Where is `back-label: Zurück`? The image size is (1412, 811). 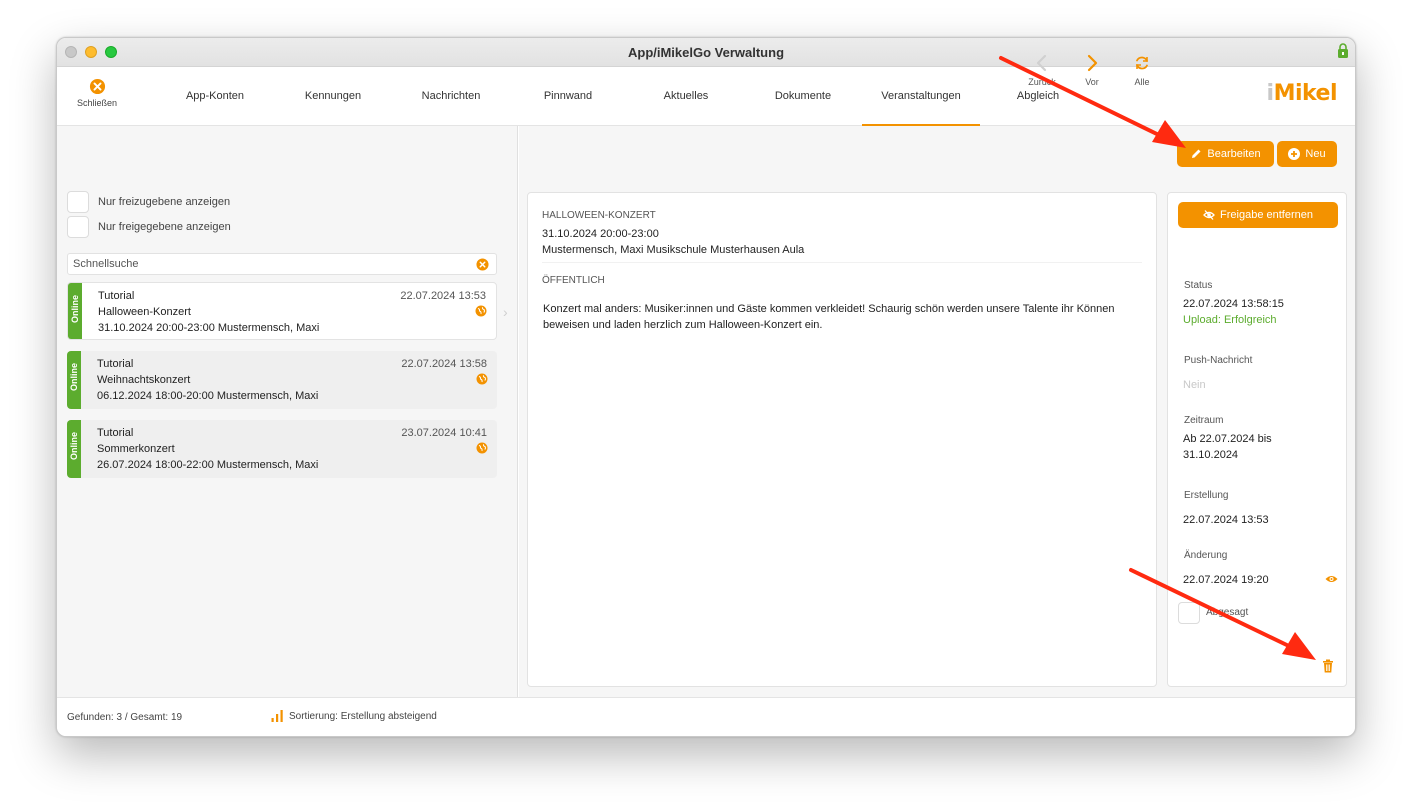 back-label: Zurück is located at coordinates (1042, 82).